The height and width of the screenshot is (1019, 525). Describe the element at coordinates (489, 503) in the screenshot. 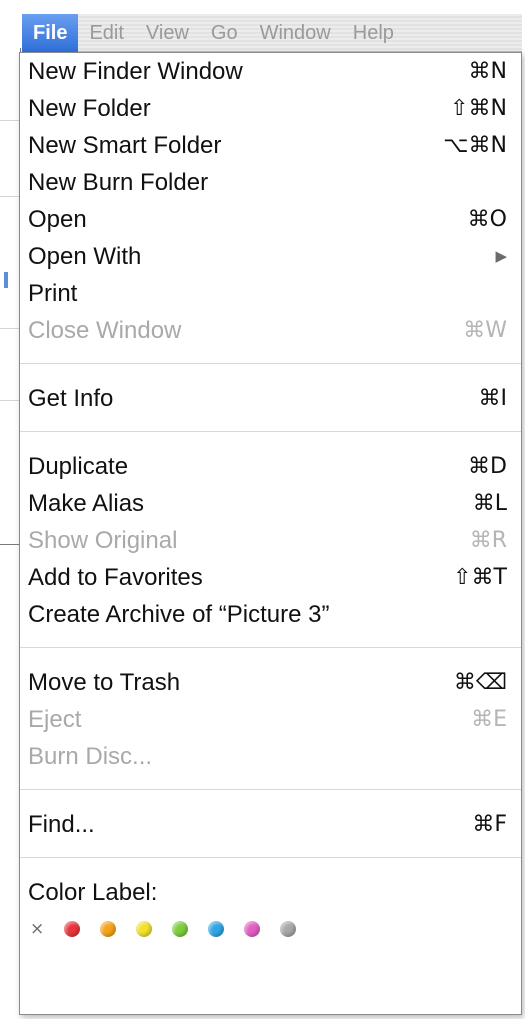

I see `keyboard-shortcut: ⌘L` at that location.